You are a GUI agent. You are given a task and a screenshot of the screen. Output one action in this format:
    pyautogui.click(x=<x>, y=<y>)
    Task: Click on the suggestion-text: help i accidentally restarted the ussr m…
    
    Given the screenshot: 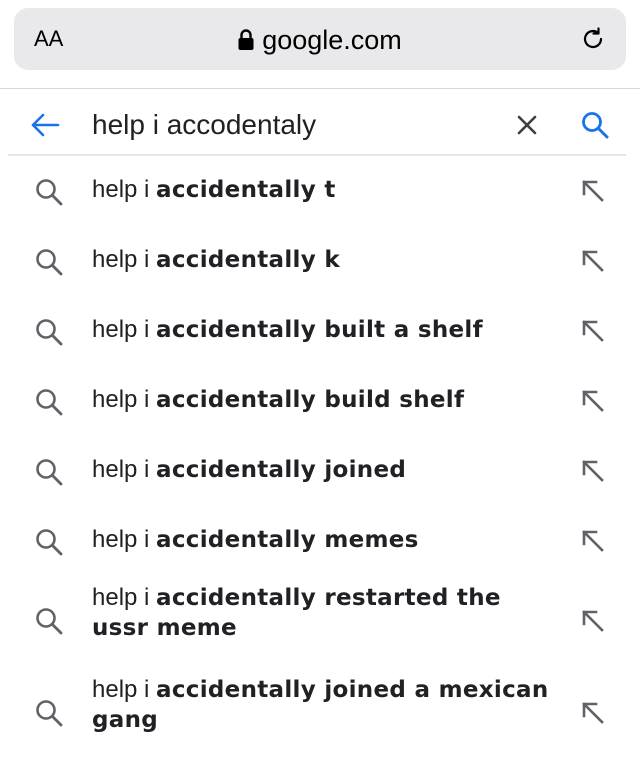 What is the action you would take?
    pyautogui.click(x=322, y=613)
    